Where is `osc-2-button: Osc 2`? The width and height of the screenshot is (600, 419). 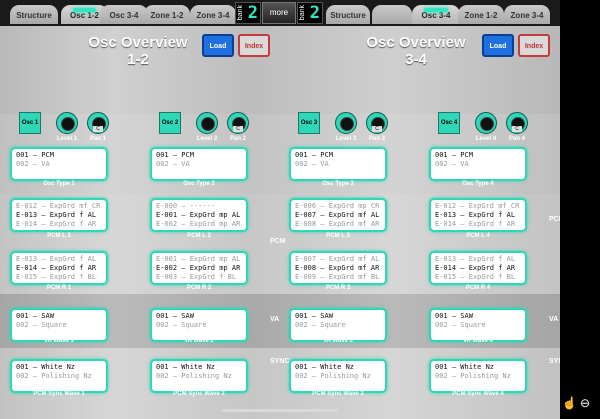 osc-2-button: Osc 2 is located at coordinates (170, 123).